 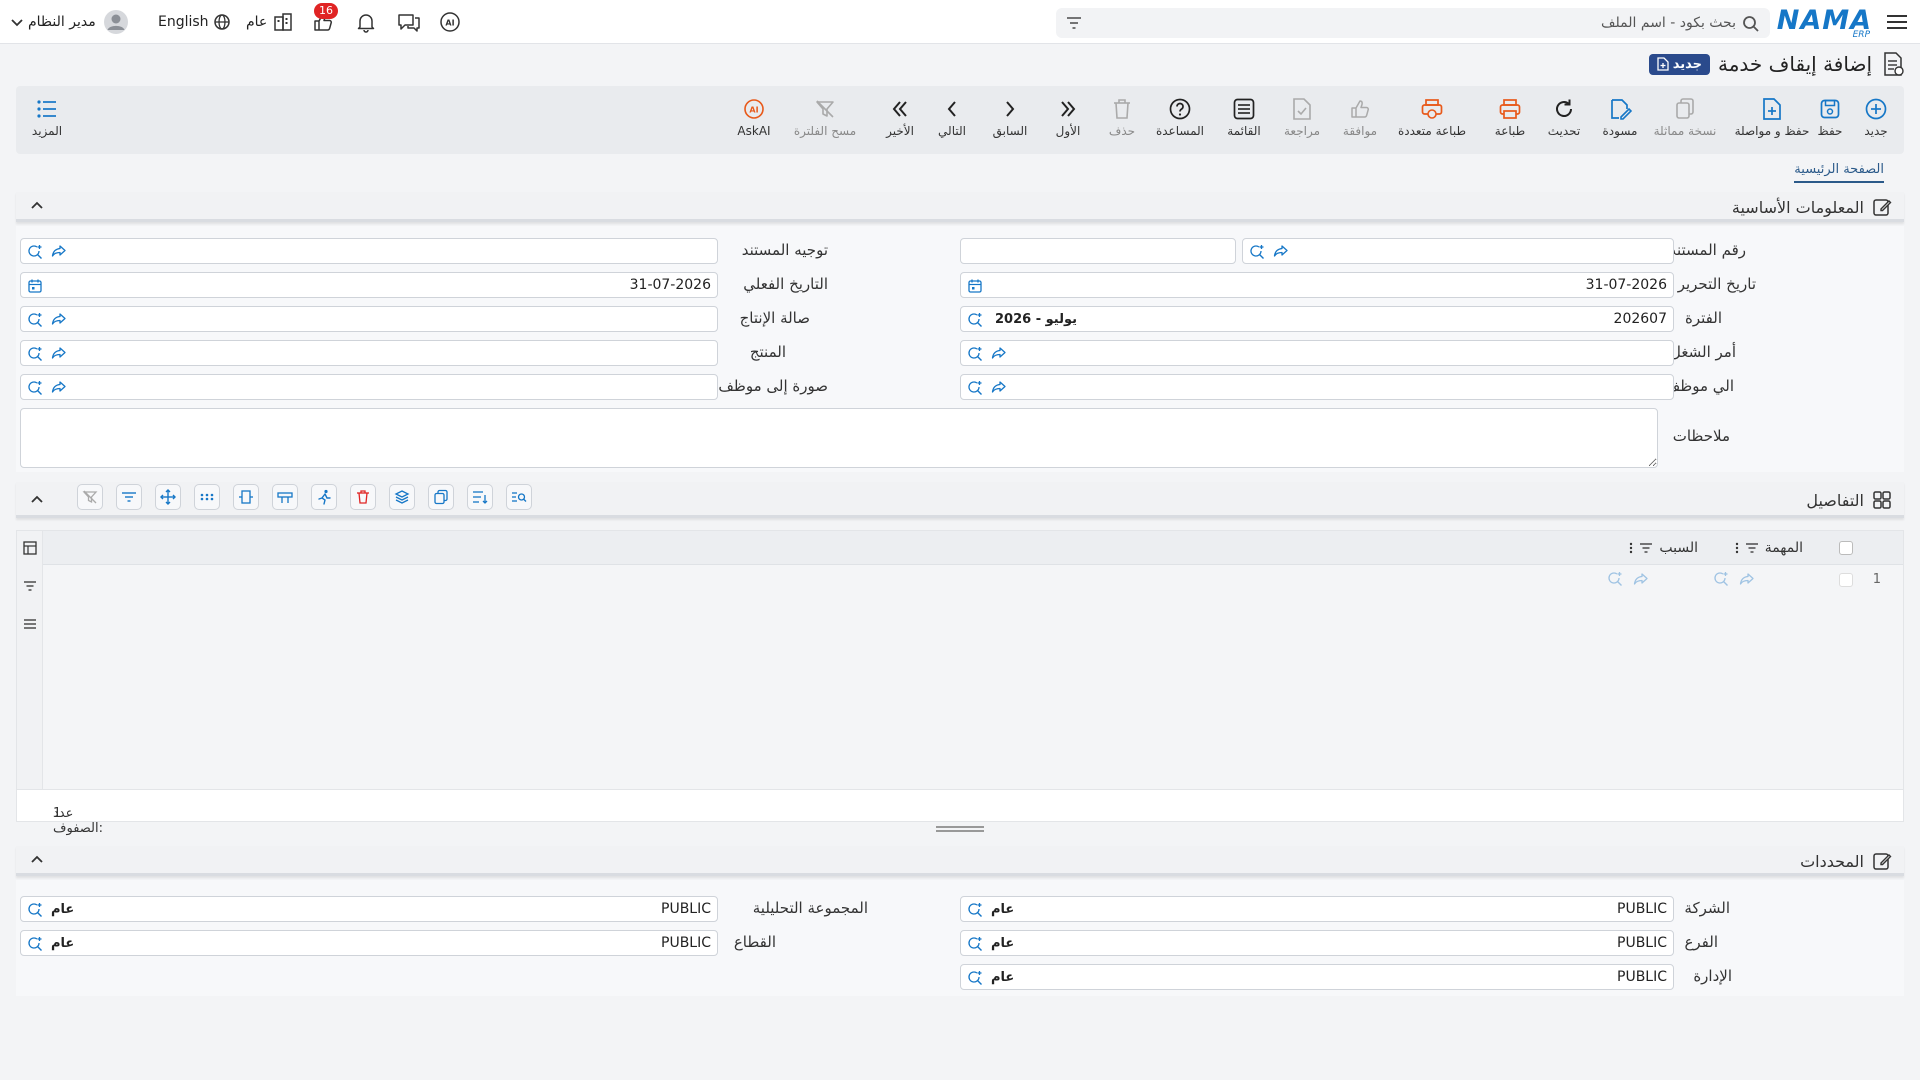 What do you see at coordinates (1436, 23) in the screenshot?
I see `search-input` at bounding box center [1436, 23].